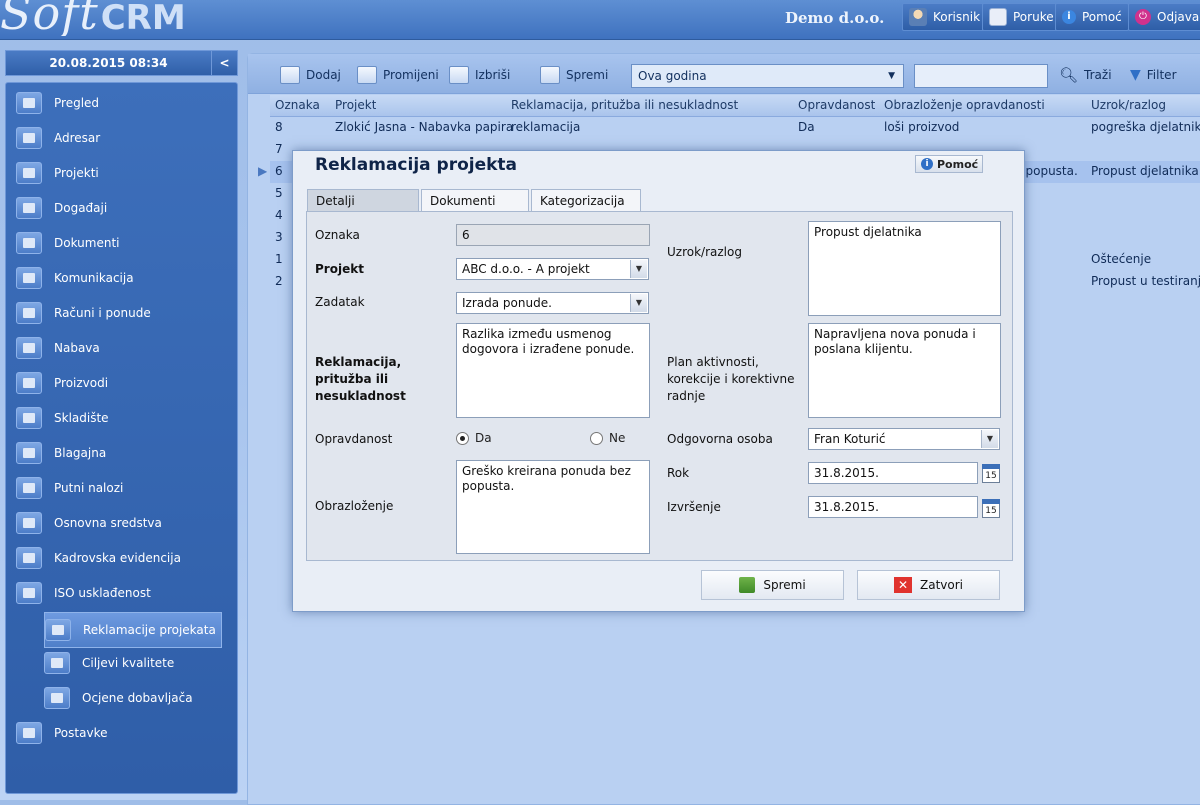 This screenshot has height=805, width=1200. I want to click on quality-goals-icon, so click(57, 663).